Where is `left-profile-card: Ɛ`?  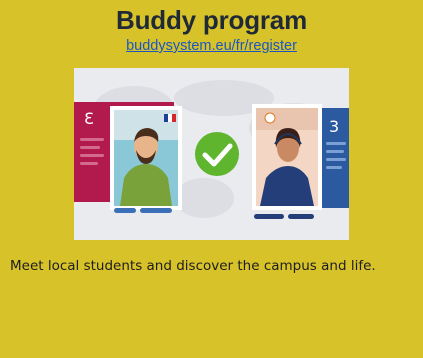
left-profile-card: Ɛ is located at coordinates (128, 156).